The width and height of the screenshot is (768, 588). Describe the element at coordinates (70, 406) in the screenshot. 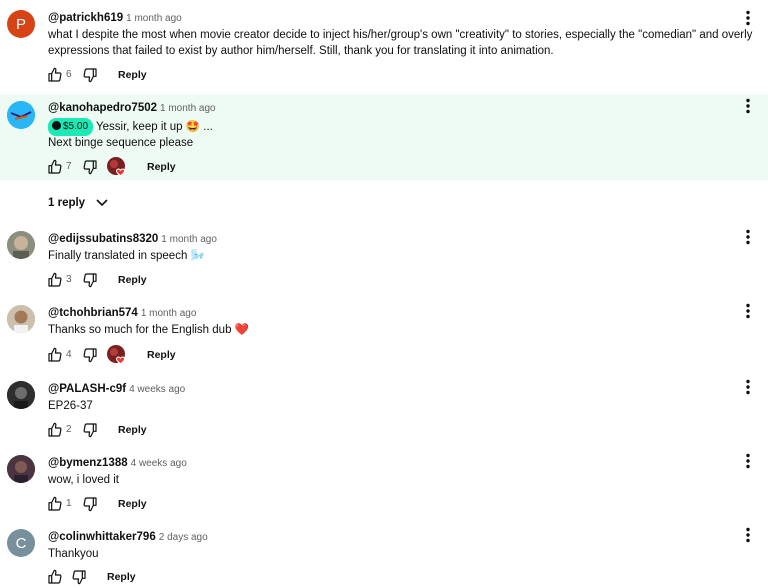

I see `comment-text: EP26-37` at that location.